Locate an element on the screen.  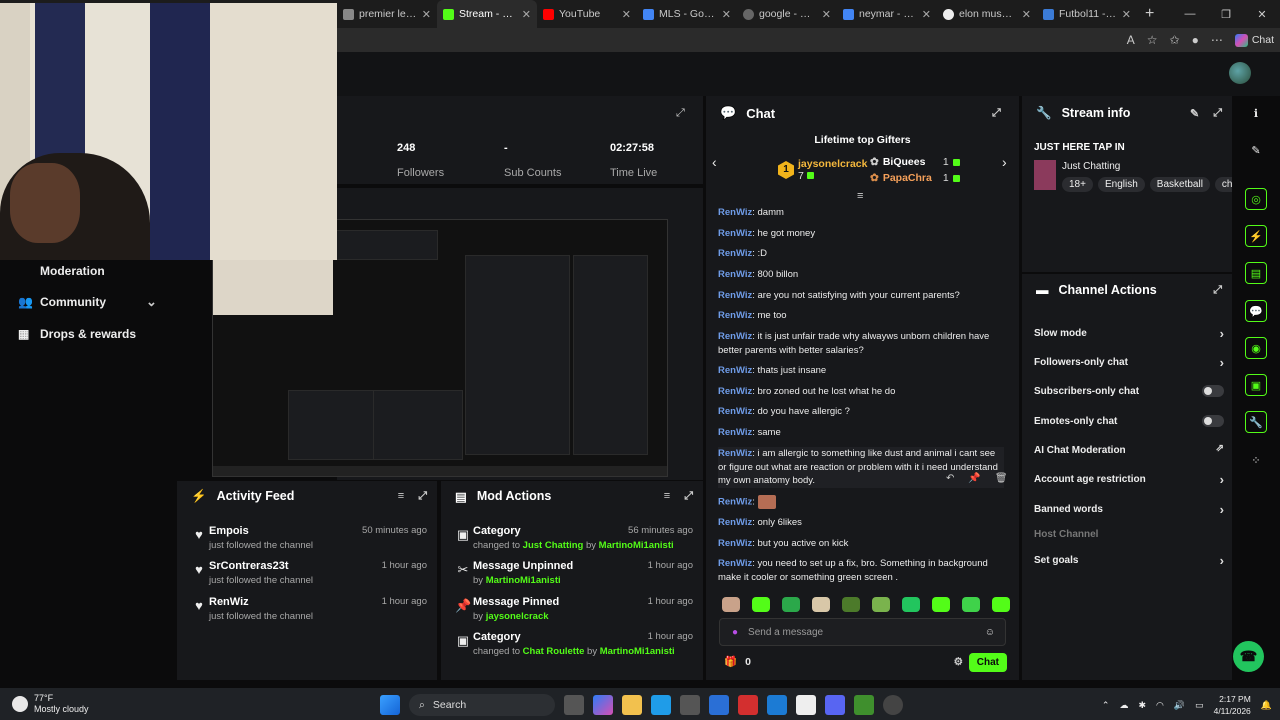
github-icon is located at coordinates (893, 705).